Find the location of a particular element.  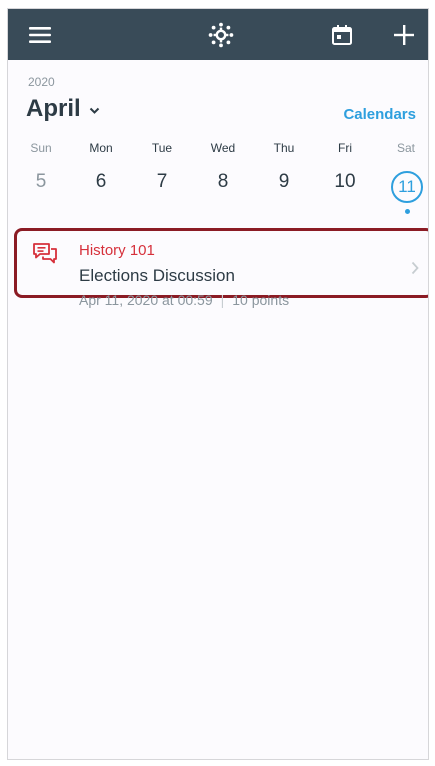

day-6: 6 is located at coordinates (101, 182).